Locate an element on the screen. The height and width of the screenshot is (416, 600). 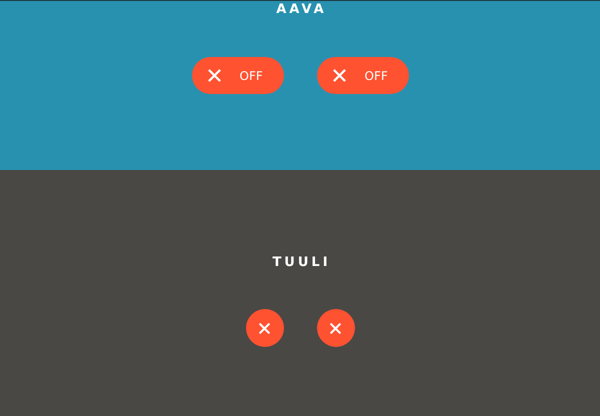
section-title: TUULI is located at coordinates (301, 262).